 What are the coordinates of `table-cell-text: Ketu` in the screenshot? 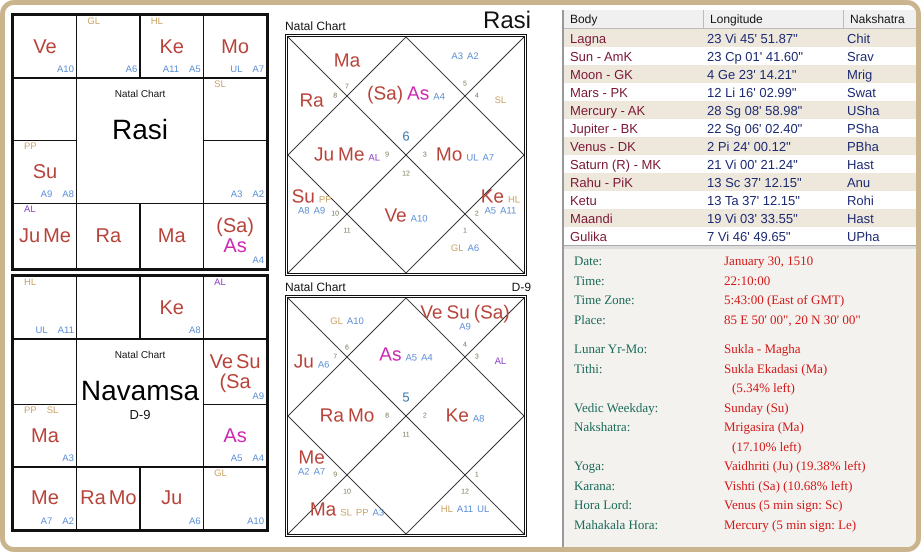 It's located at (583, 200).